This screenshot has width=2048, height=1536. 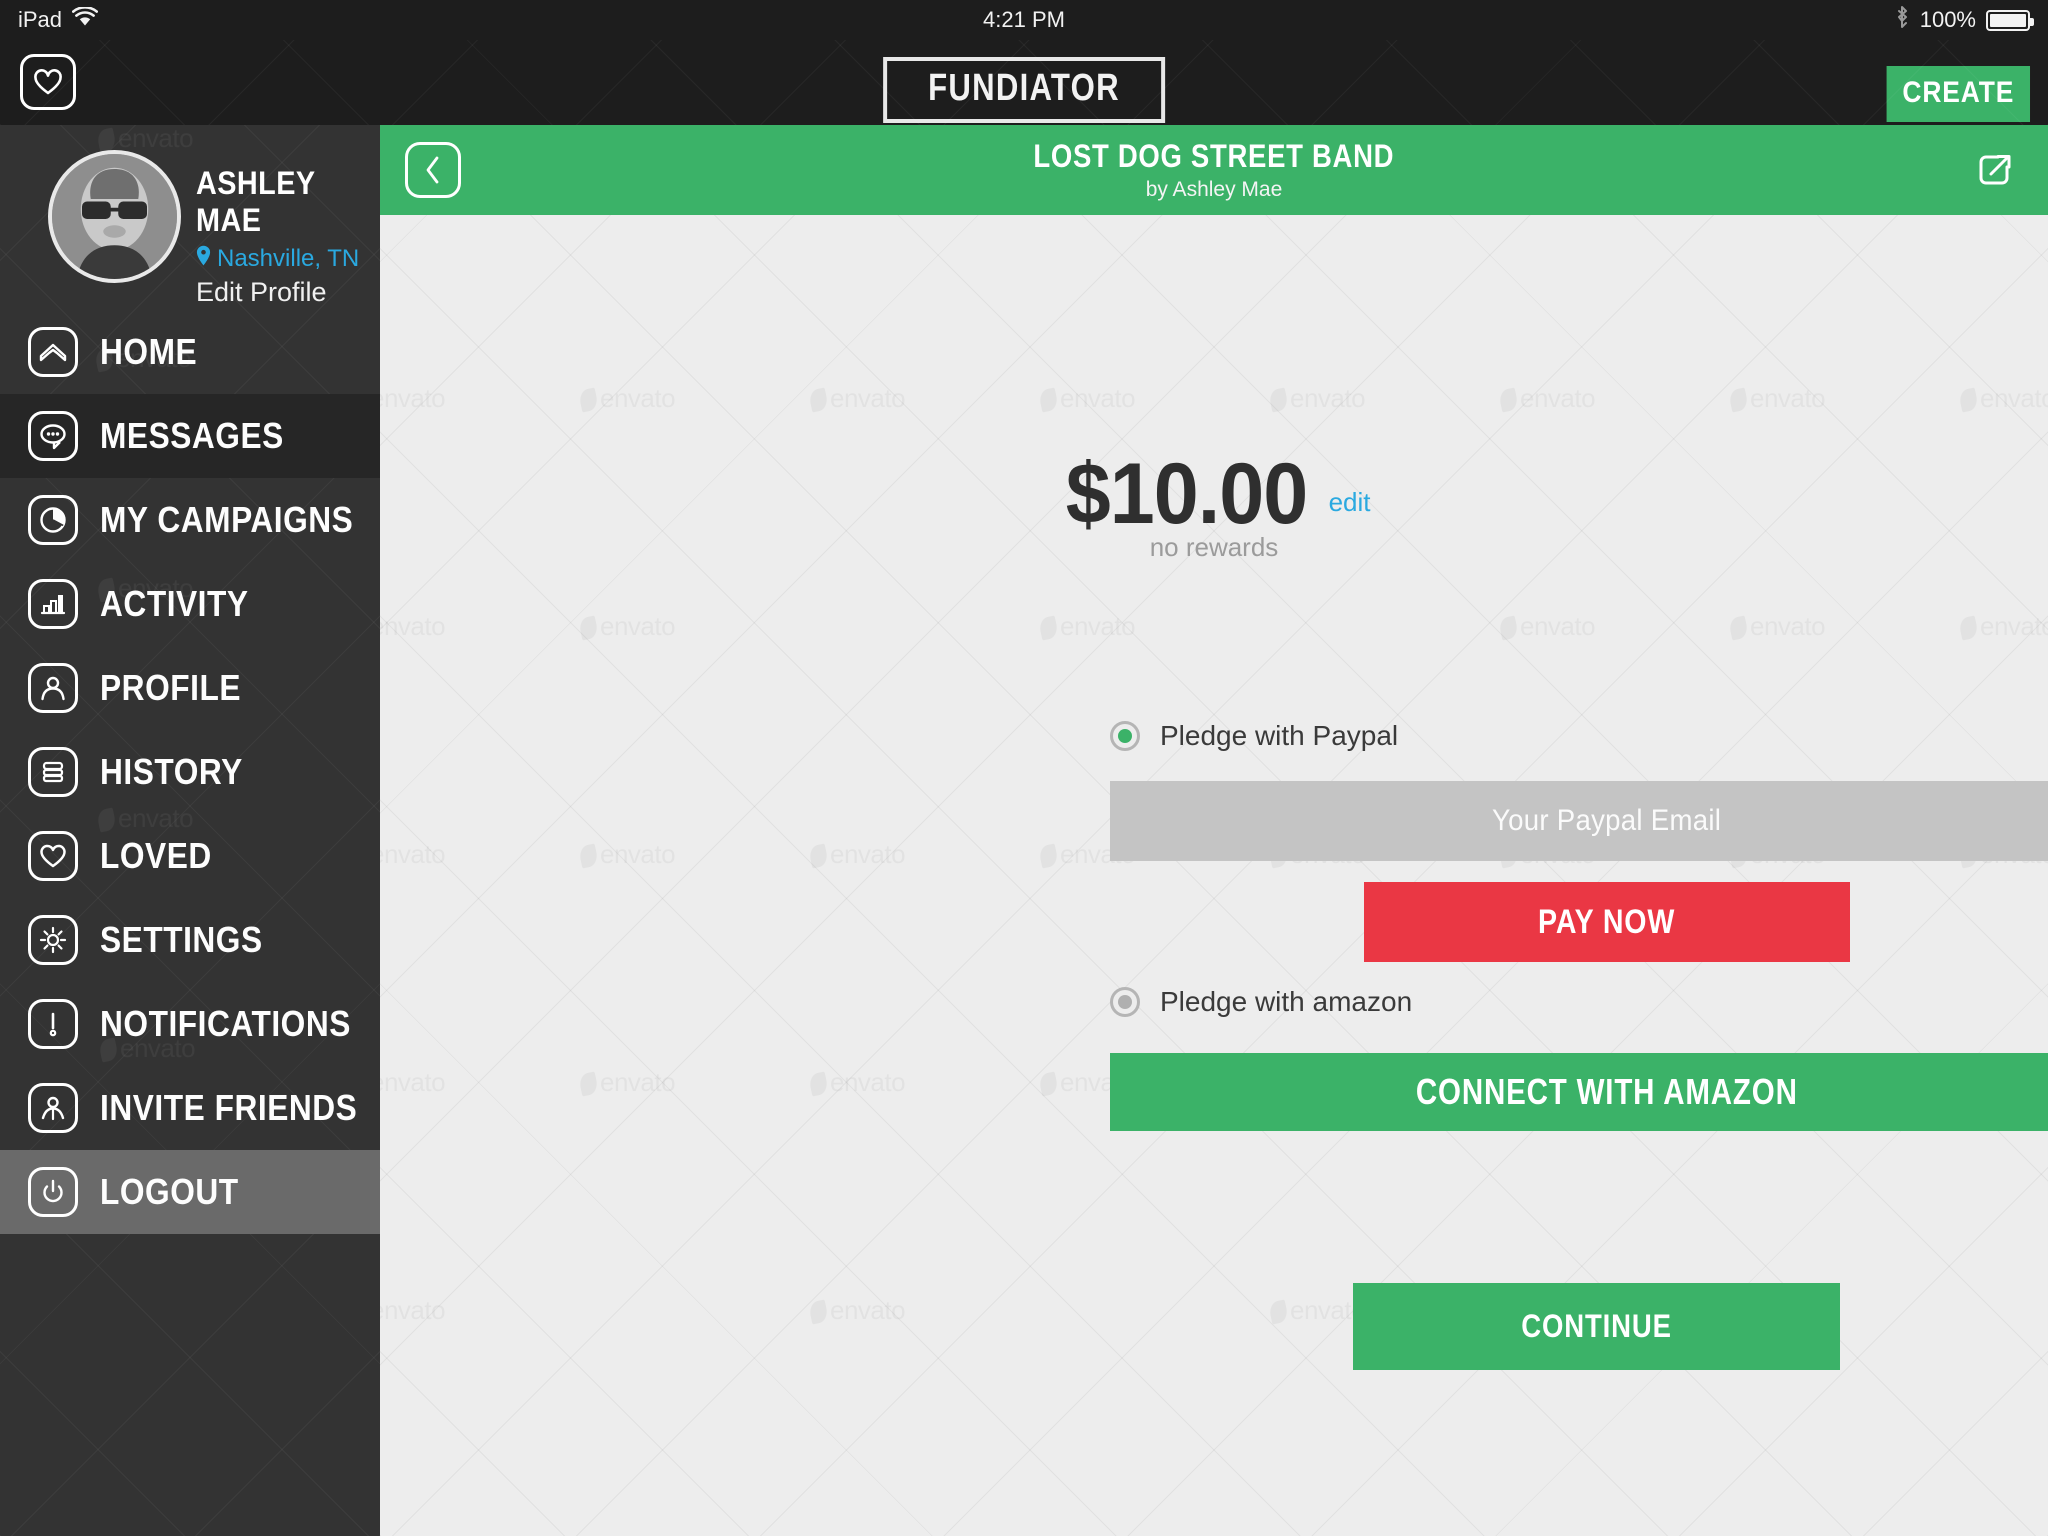 I want to click on person-icon, so click(x=53, y=688).